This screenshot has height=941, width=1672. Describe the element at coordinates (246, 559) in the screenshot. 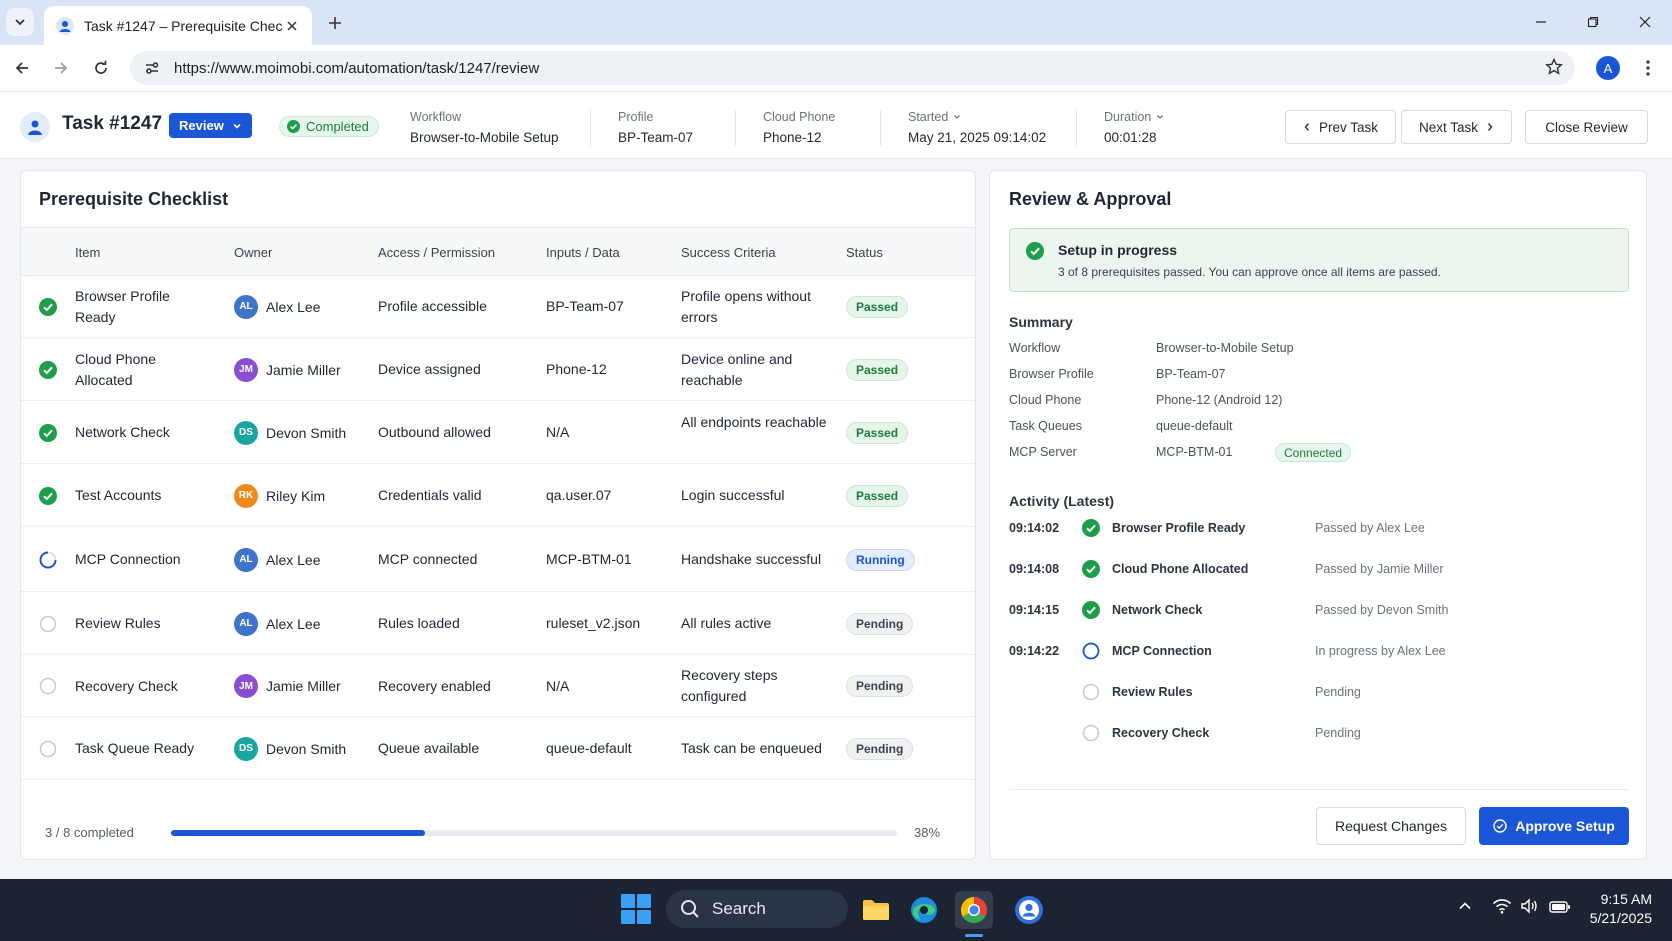

I see `avatar: AL` at that location.